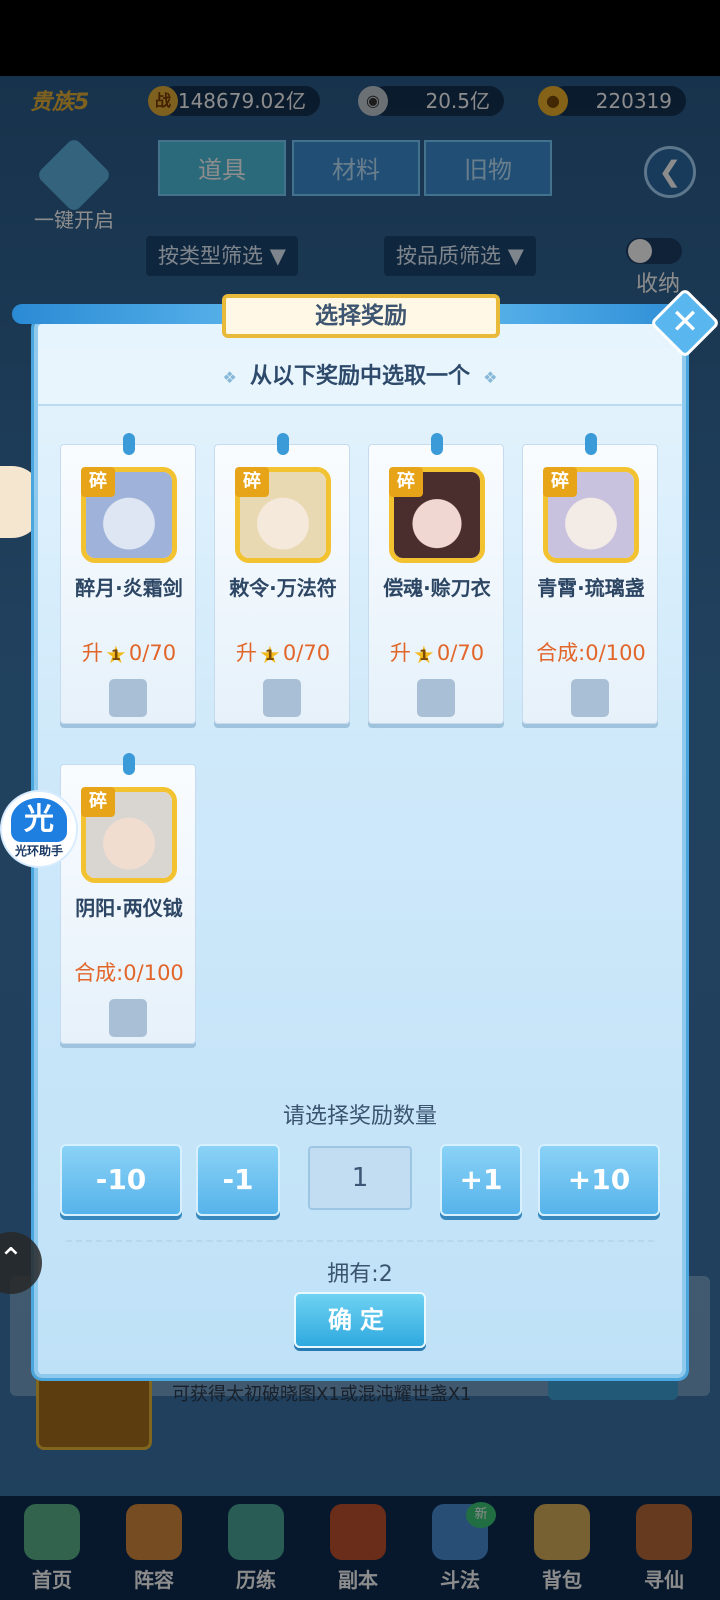  I want to click on quantity-label: 请选择奖励数量, so click(359, 1116).